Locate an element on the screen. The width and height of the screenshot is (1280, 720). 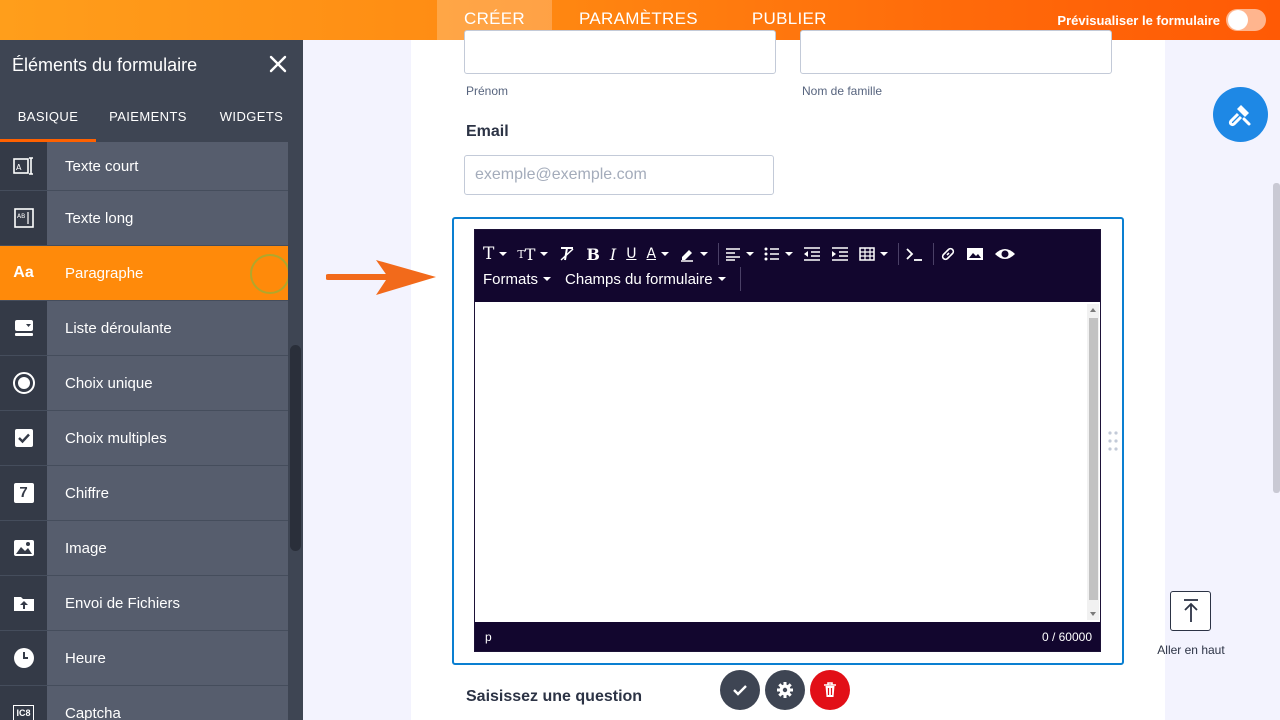
paragraph-icon: Aa is located at coordinates (23, 273).